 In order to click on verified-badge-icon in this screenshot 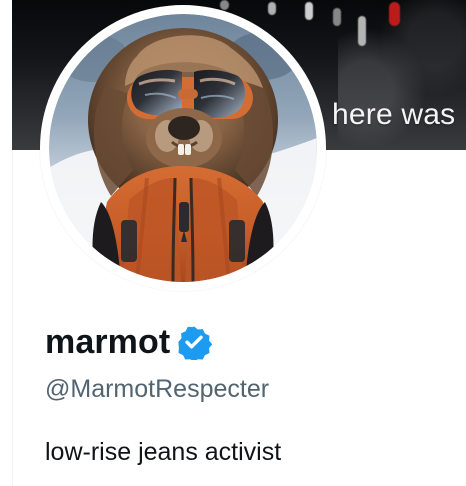, I will do `click(195, 343)`.